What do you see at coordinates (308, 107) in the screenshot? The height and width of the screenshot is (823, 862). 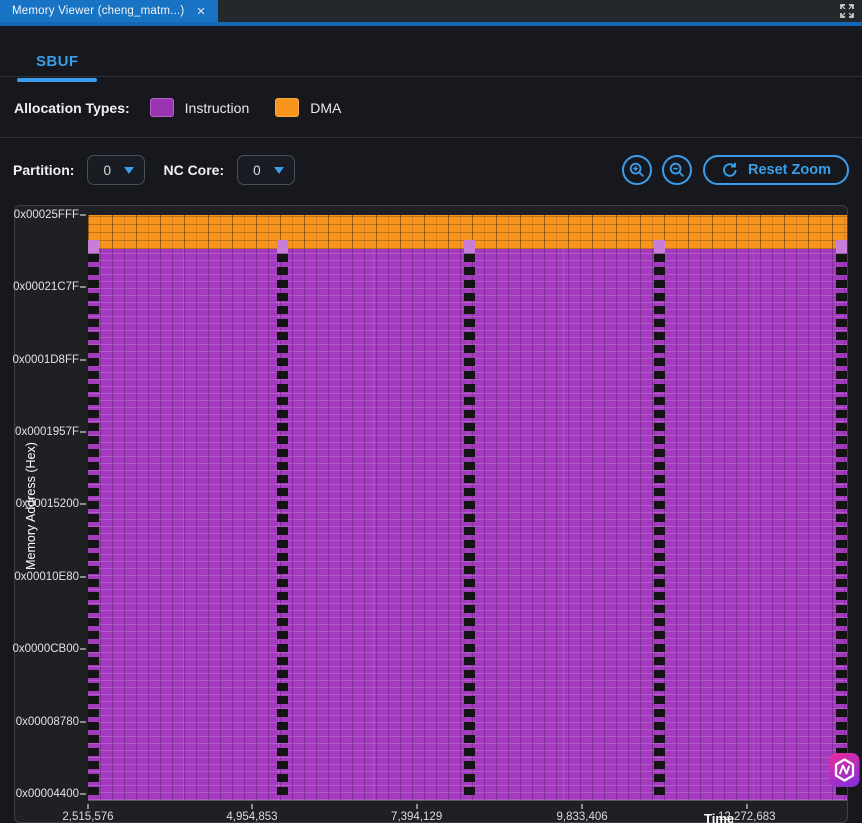 I see `legend-item-dma: DMA` at bounding box center [308, 107].